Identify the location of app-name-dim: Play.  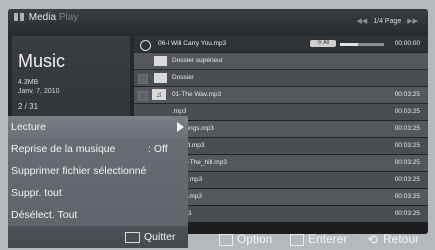
(68, 17).